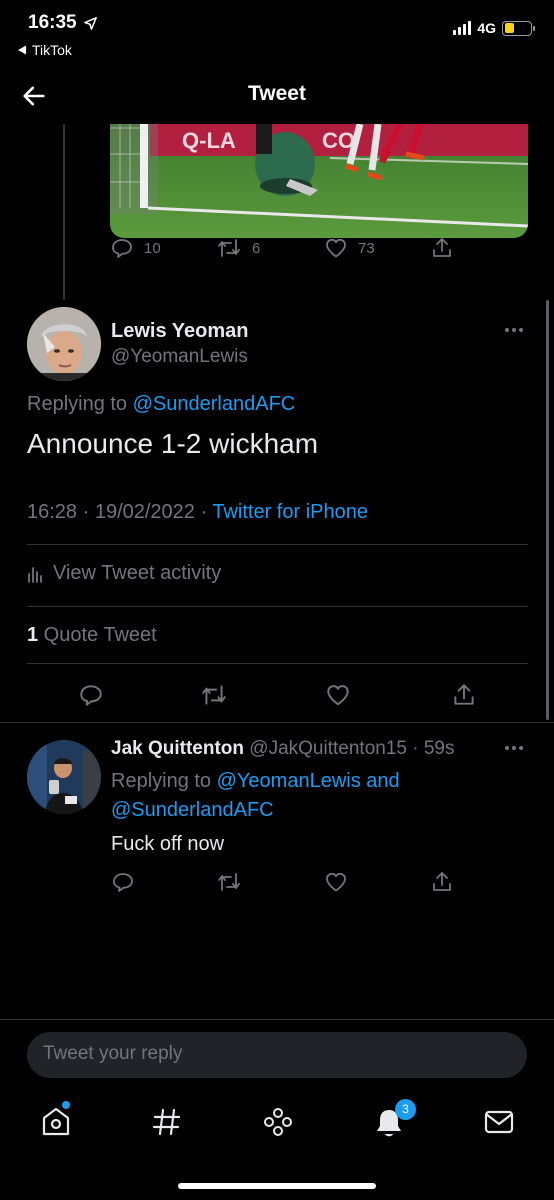 This screenshot has width=554, height=1200. Describe the element at coordinates (179, 357) in the screenshot. I see `author-handle: @YeomanLewis` at that location.